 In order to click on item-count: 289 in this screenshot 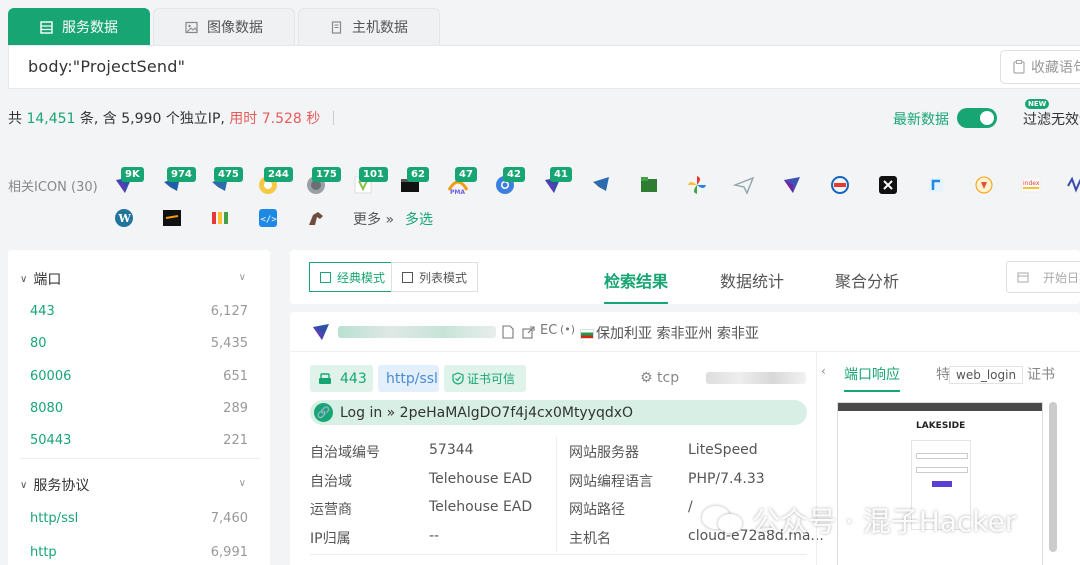, I will do `click(235, 408)`.